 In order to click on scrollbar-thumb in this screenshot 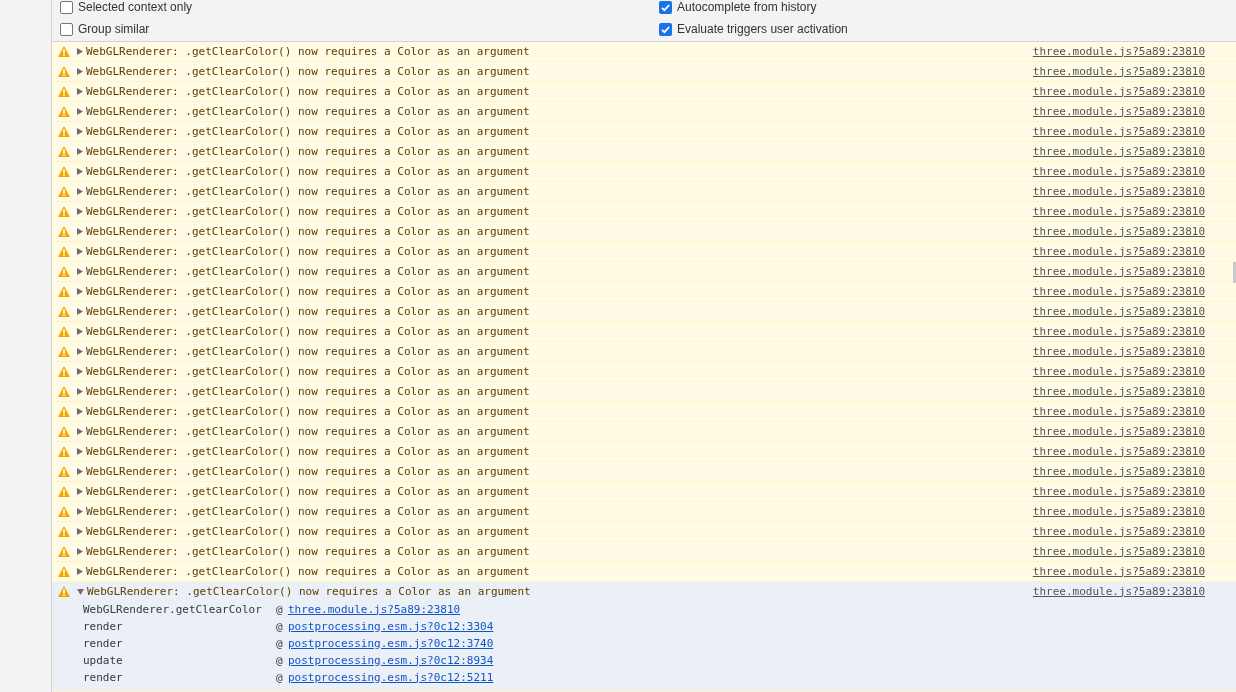, I will do `click(1234, 272)`.